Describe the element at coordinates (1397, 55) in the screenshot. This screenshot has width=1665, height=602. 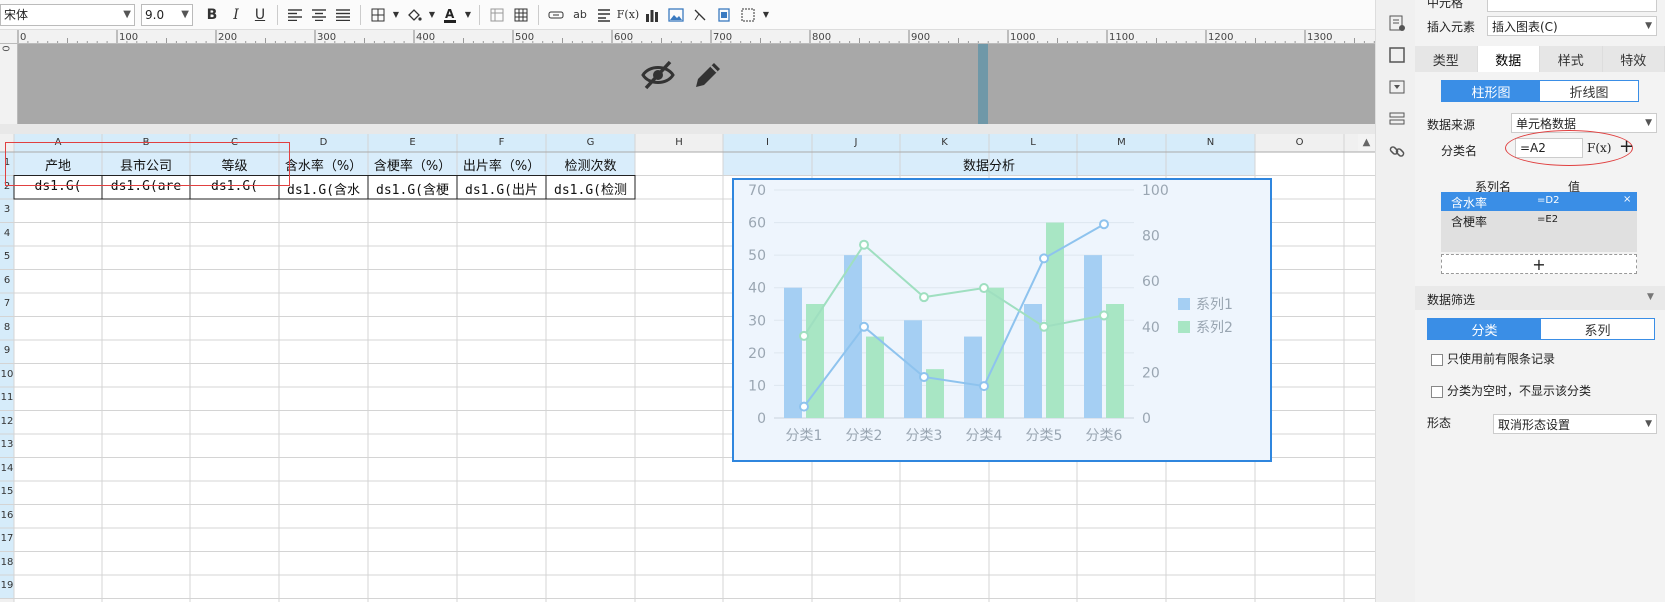
I see `cell-style-icon` at that location.